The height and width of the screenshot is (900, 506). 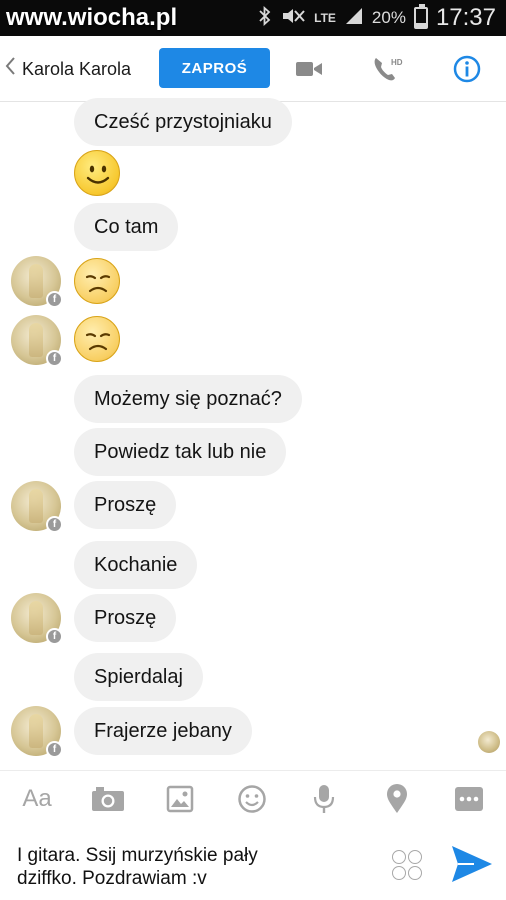 I want to click on gallery-icon, so click(x=180, y=799).